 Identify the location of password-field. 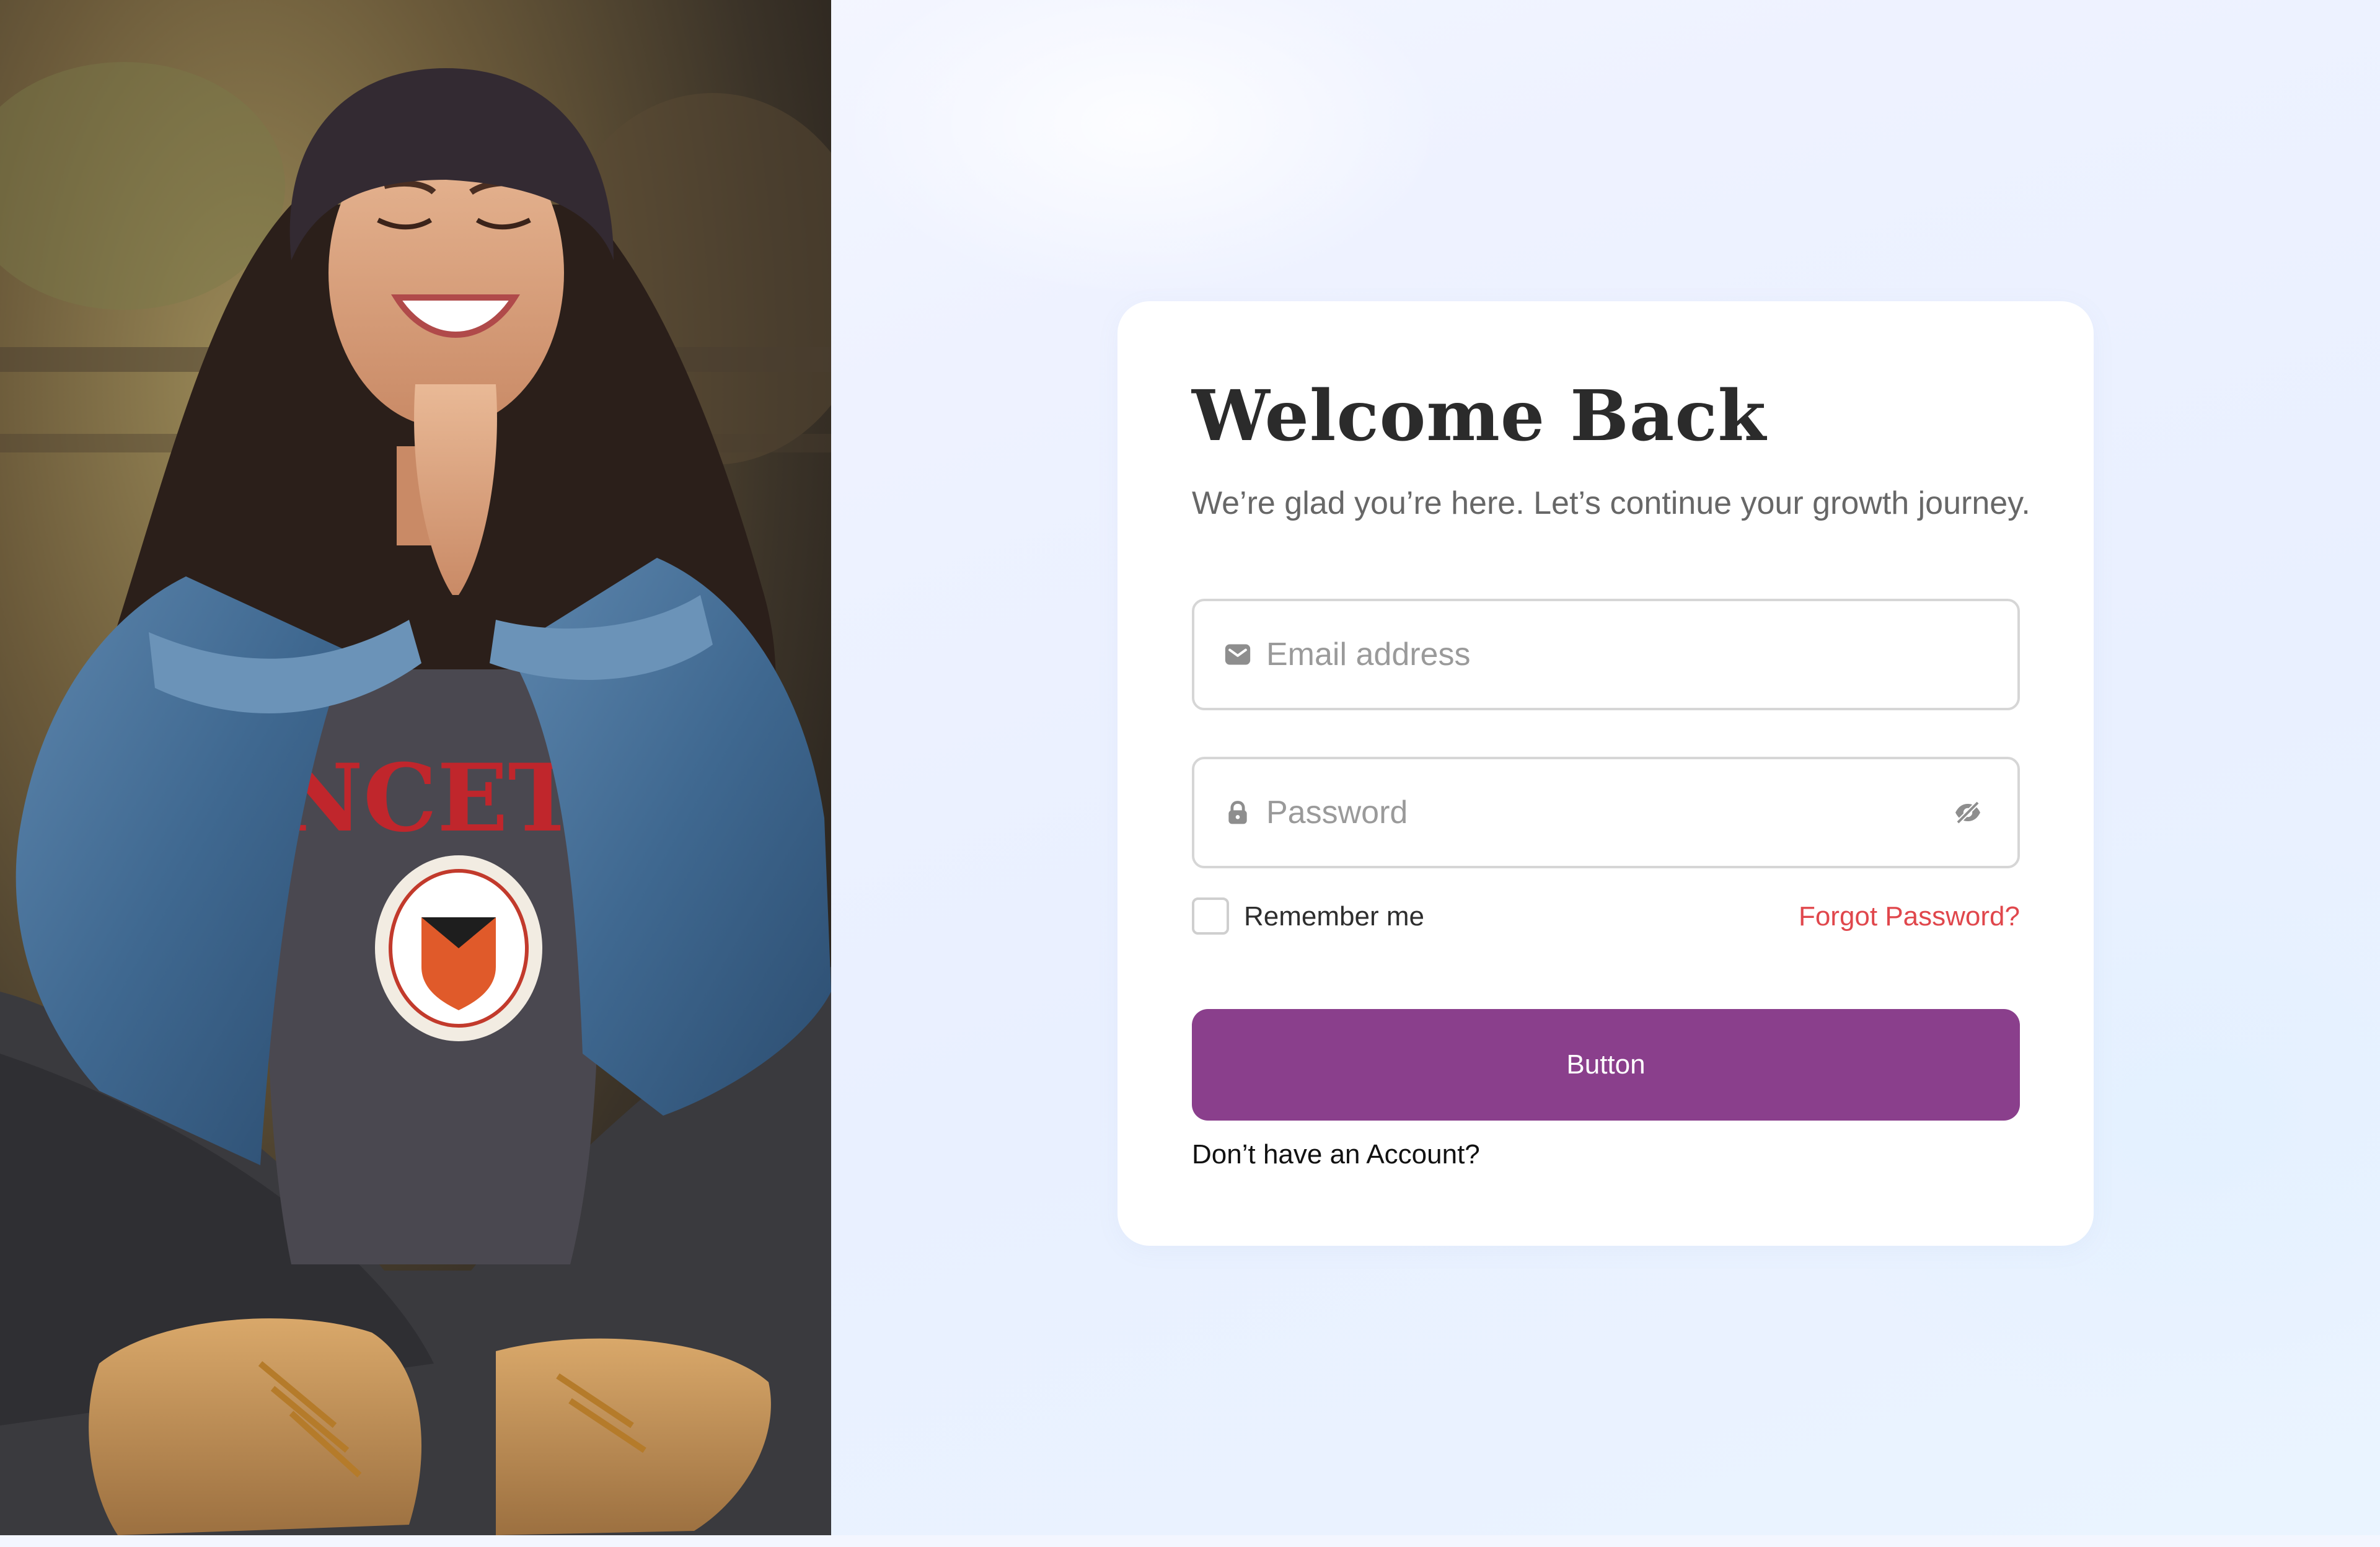
(1606, 812).